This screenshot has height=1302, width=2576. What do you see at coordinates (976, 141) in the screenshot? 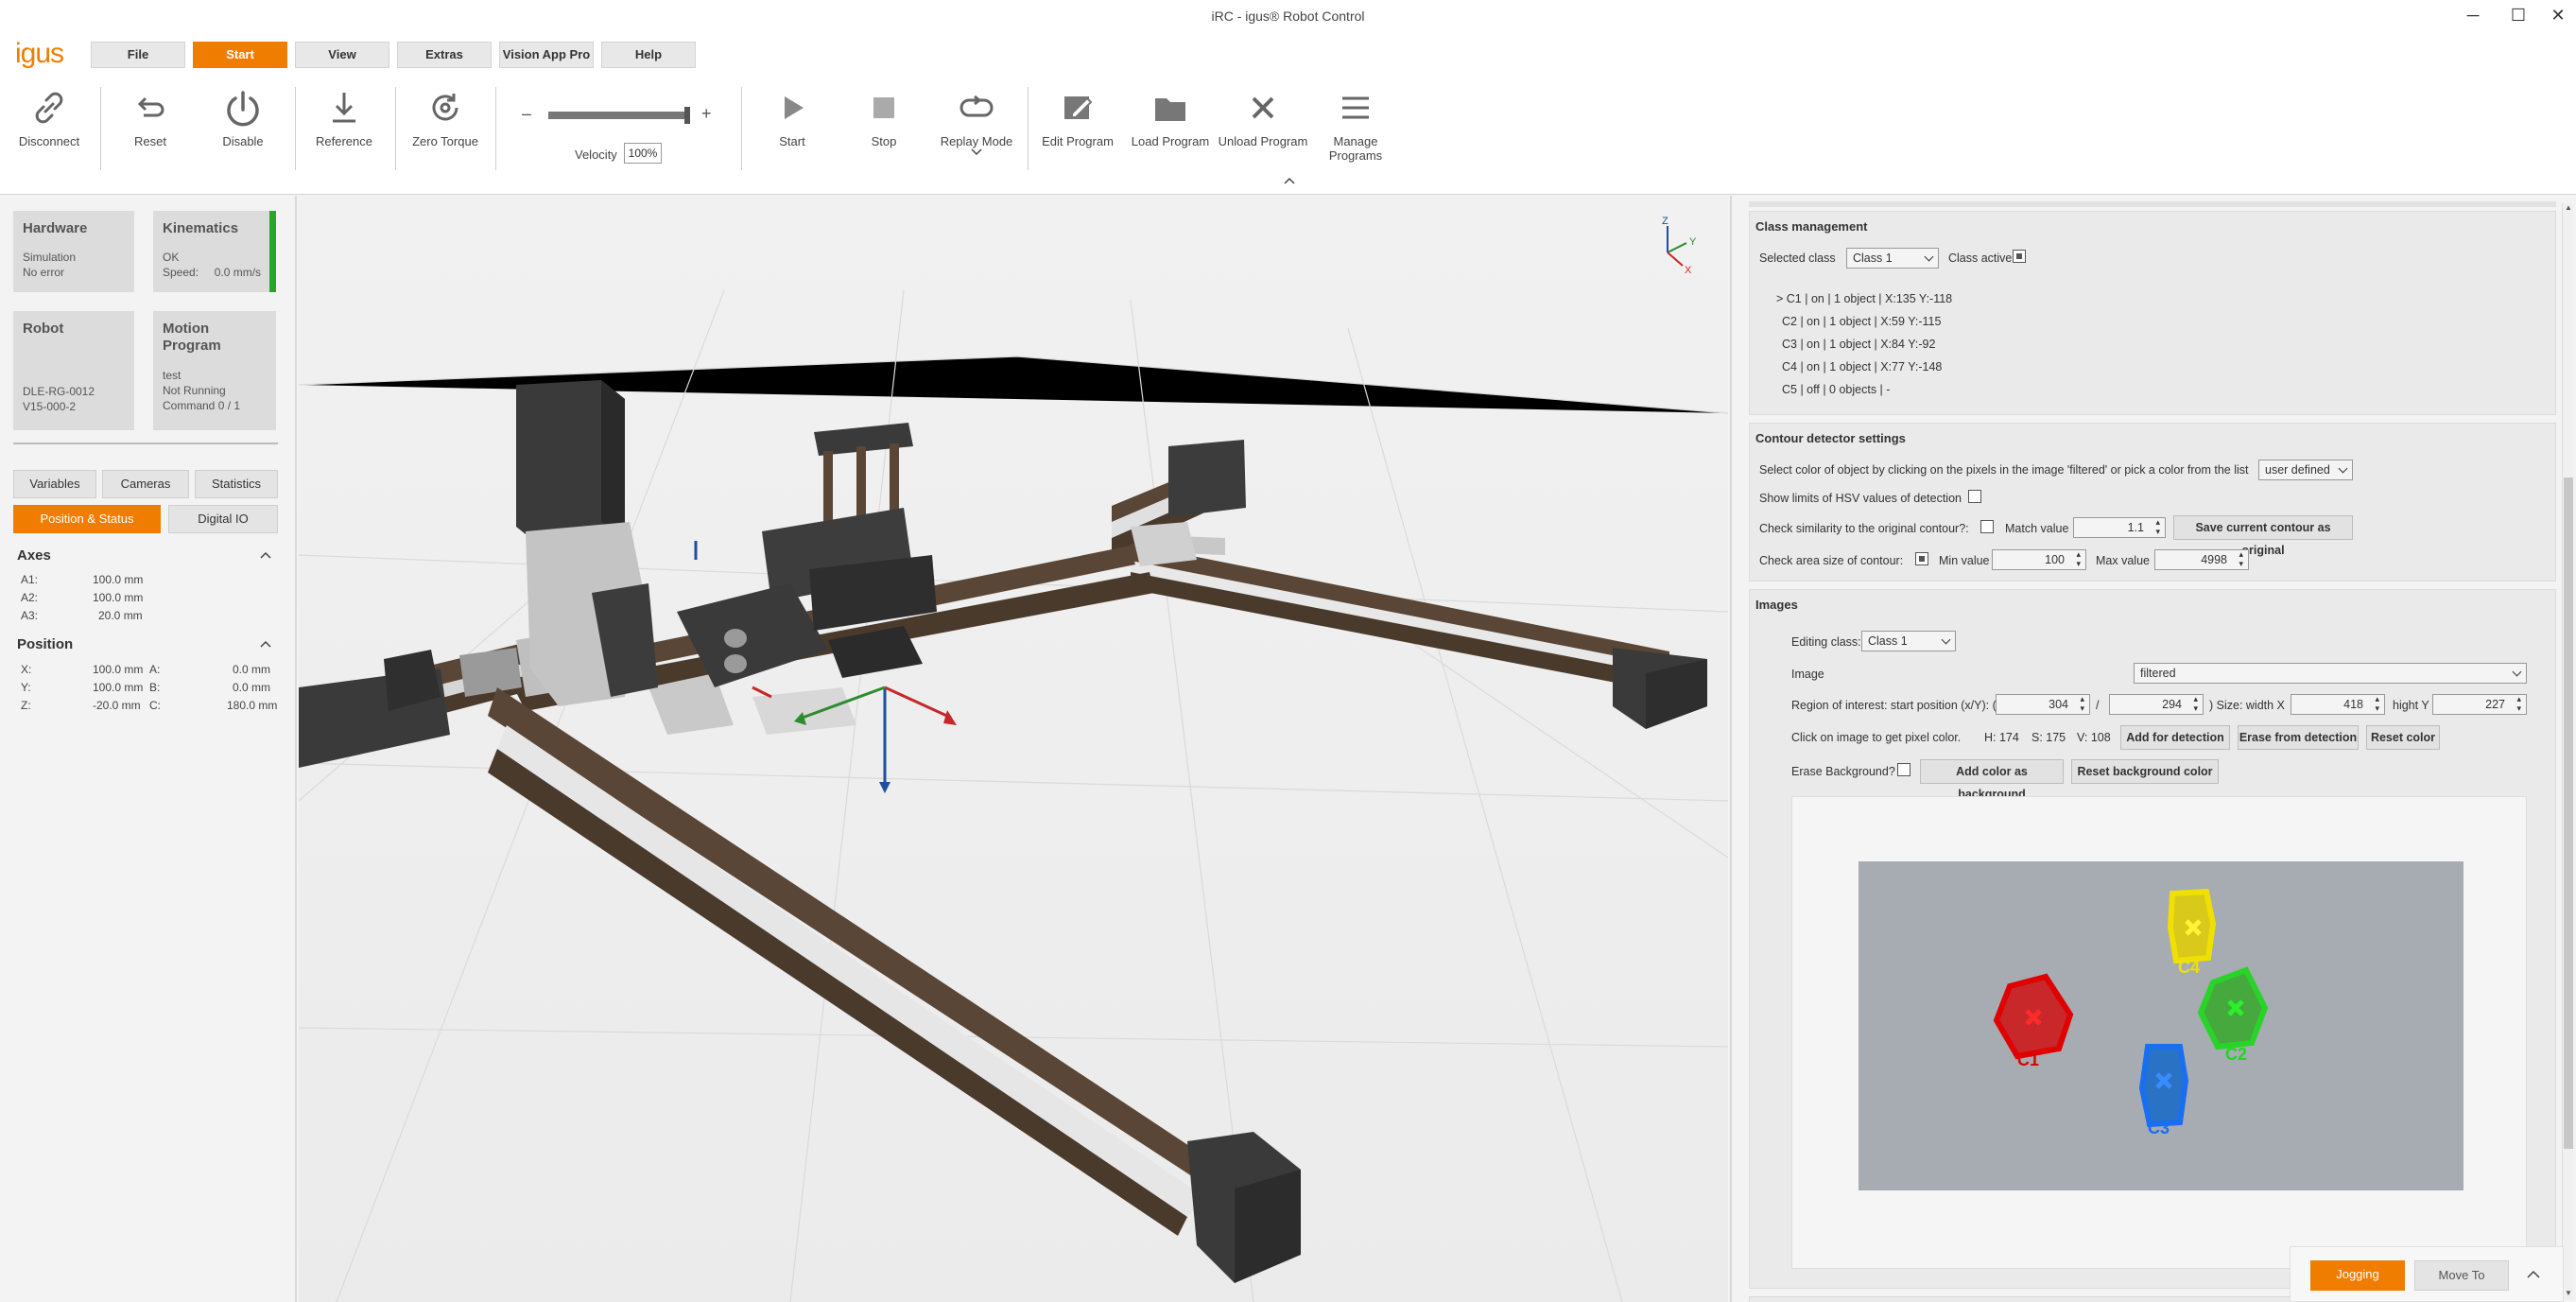
I see `replay-mode-label: Replay Mode` at bounding box center [976, 141].